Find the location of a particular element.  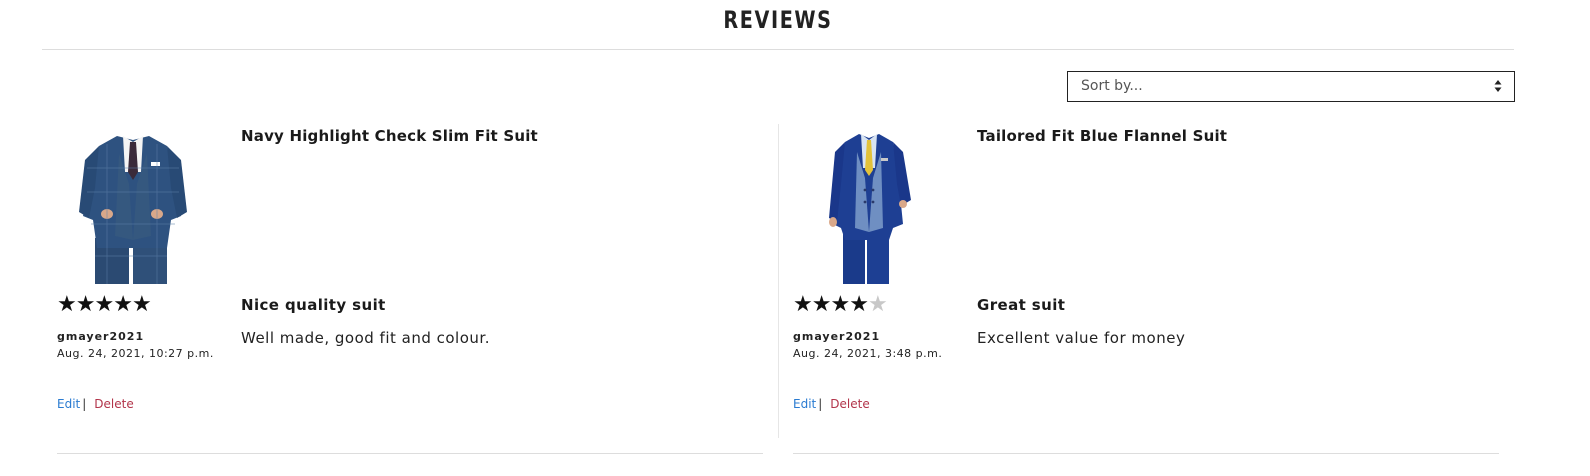

review-body: Well made, good fit and colour. is located at coordinates (365, 338).